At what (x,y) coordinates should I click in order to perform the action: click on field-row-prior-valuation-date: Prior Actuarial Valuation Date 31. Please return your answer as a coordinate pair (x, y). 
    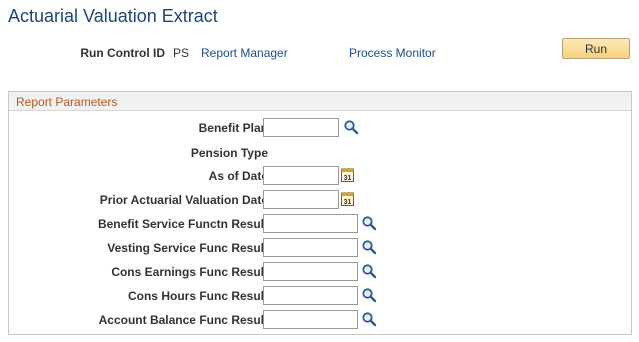
    Looking at the image, I should click on (321, 200).